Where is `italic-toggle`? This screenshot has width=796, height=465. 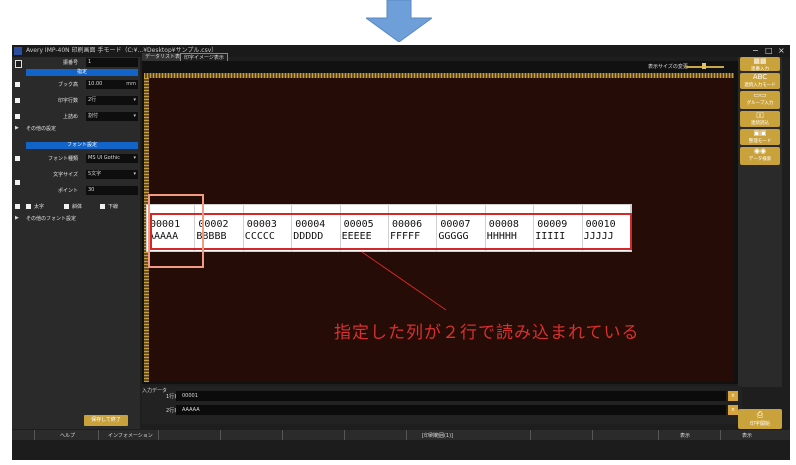 italic-toggle is located at coordinates (66, 206).